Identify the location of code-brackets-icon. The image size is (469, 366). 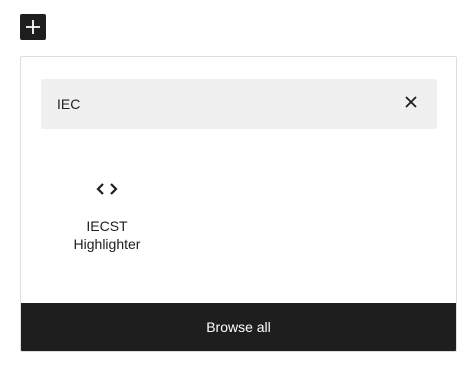
(107, 189).